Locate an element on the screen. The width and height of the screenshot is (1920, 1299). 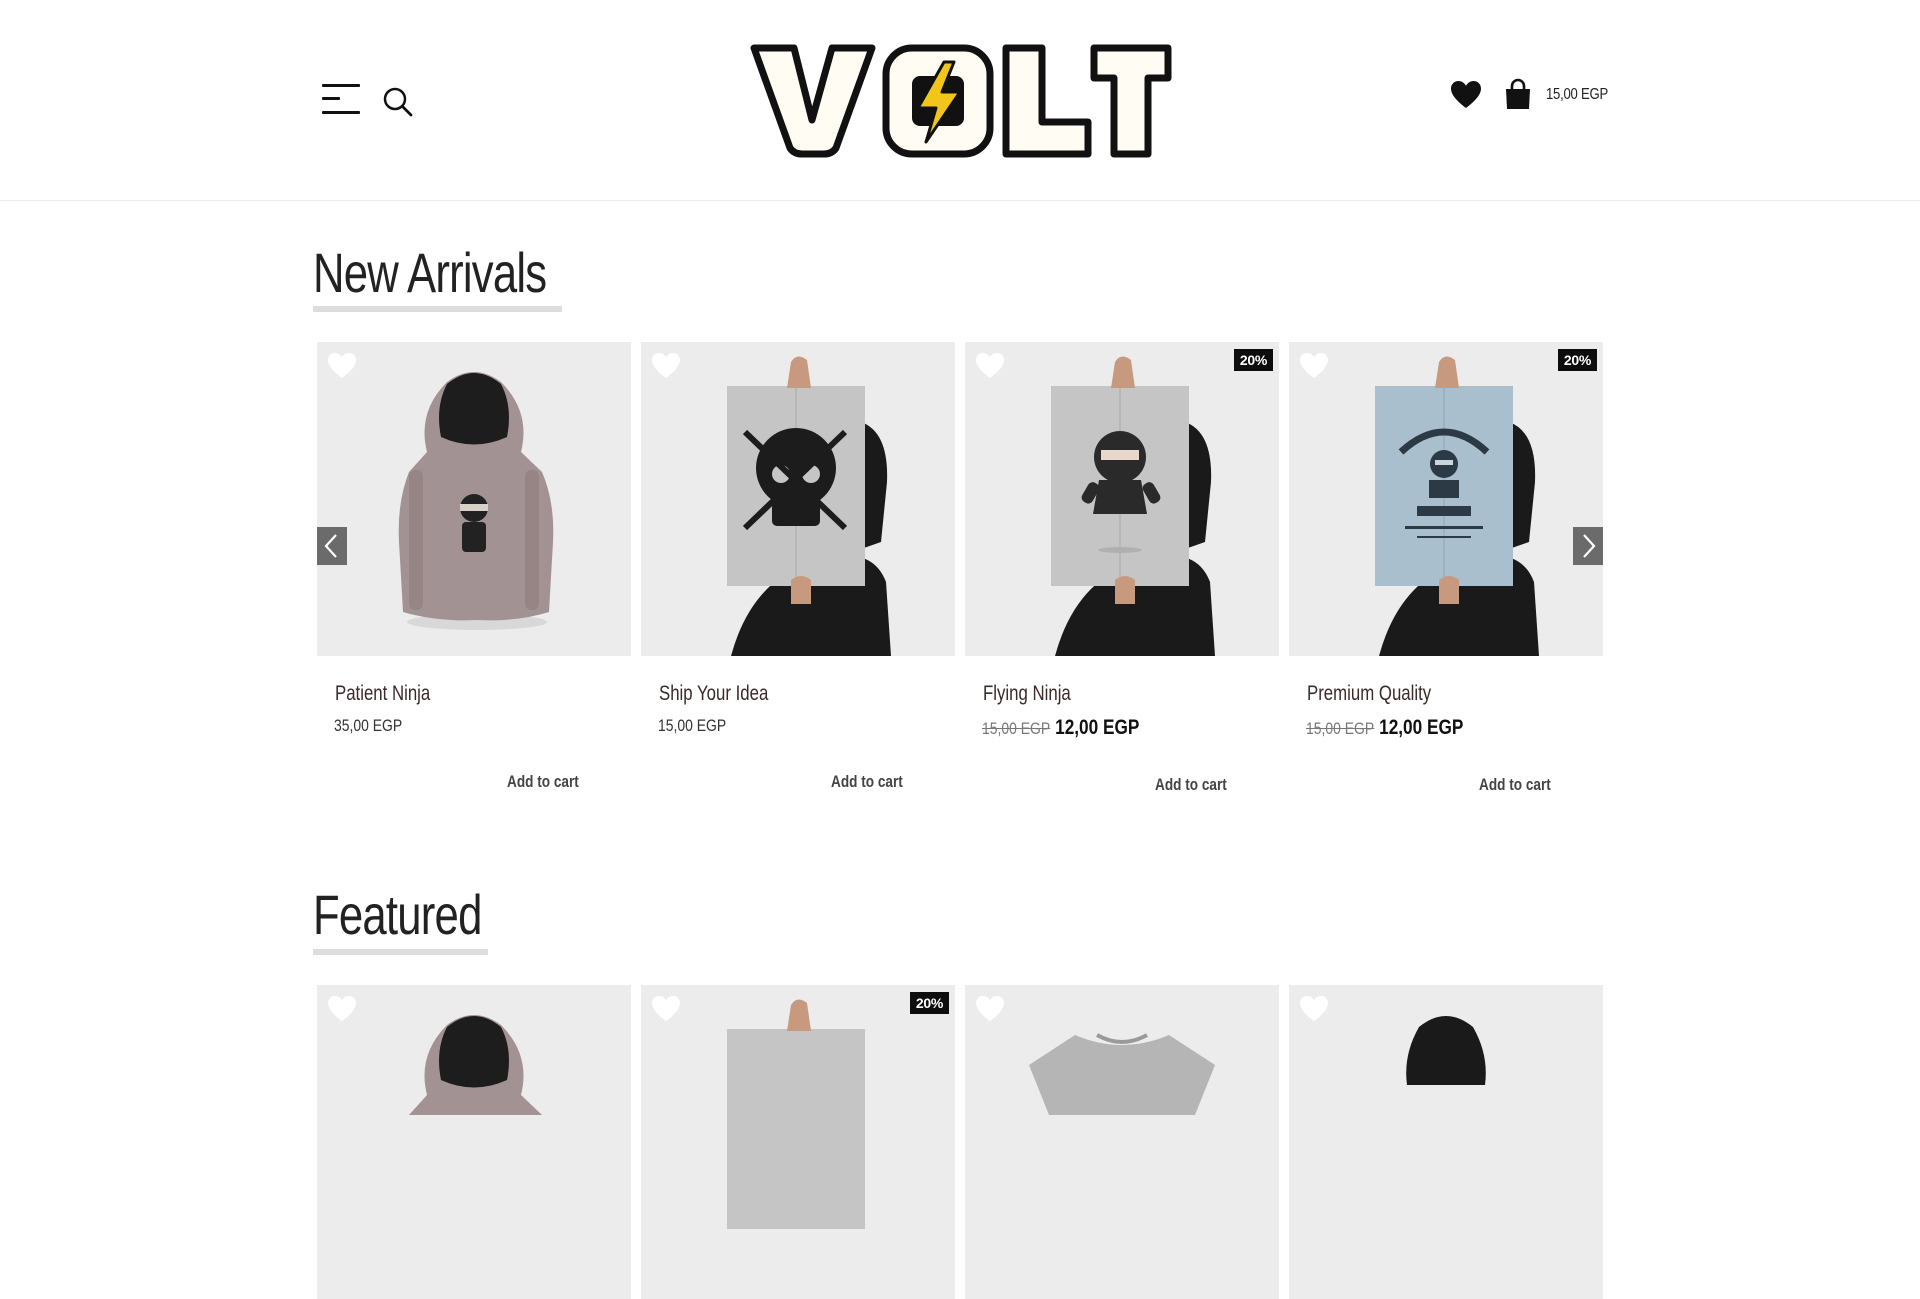
section-title-featured: Featured is located at coordinates (397, 914).